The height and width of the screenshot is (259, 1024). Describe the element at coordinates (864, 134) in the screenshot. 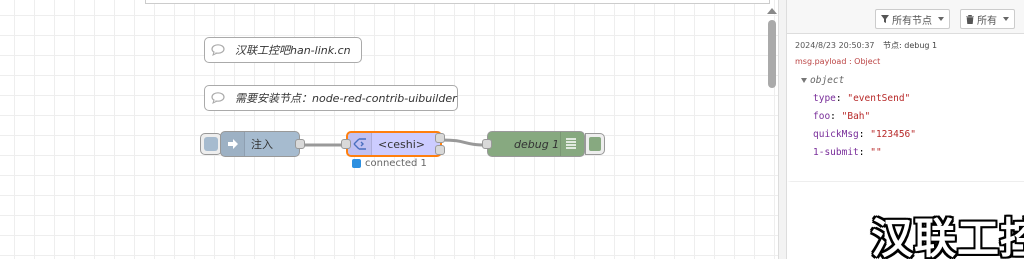

I see `object-property: quickMsg: "123456"` at that location.